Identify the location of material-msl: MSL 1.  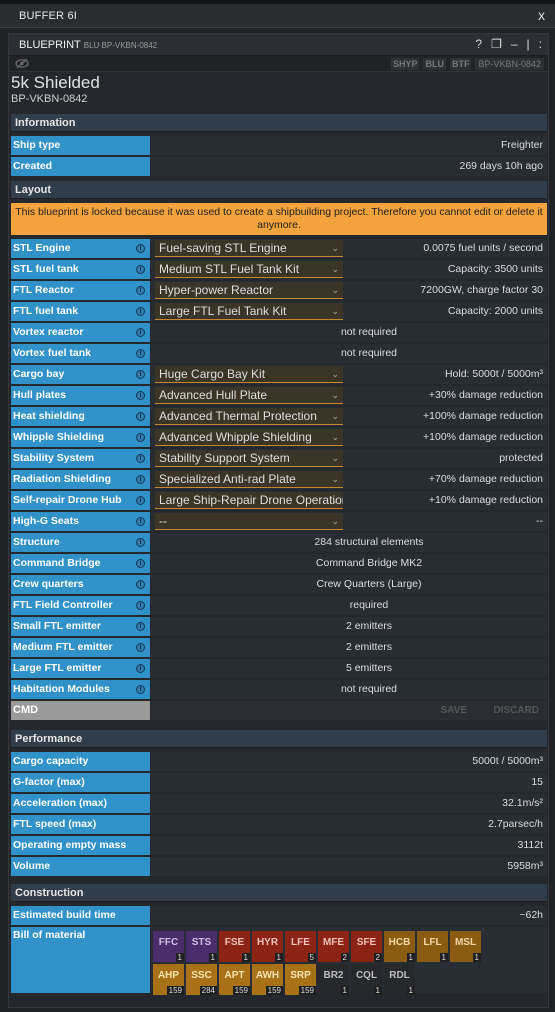
(465, 946).